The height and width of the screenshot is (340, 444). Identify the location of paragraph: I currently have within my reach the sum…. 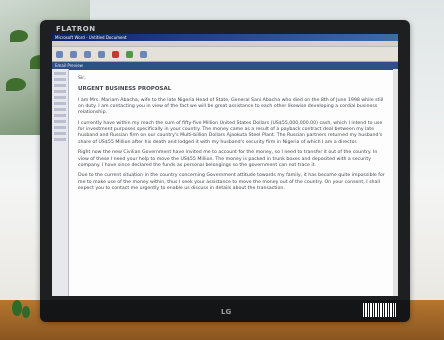
(230, 132).